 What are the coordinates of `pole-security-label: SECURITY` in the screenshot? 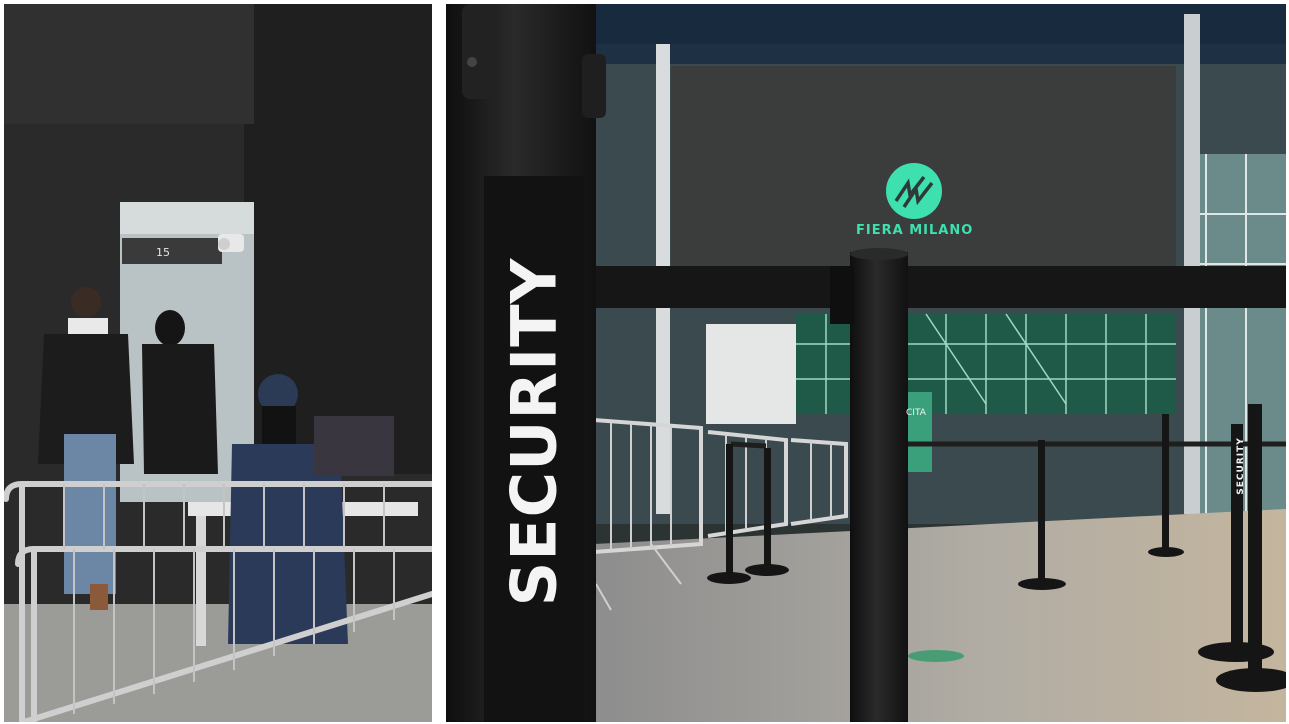 It's located at (534, 432).